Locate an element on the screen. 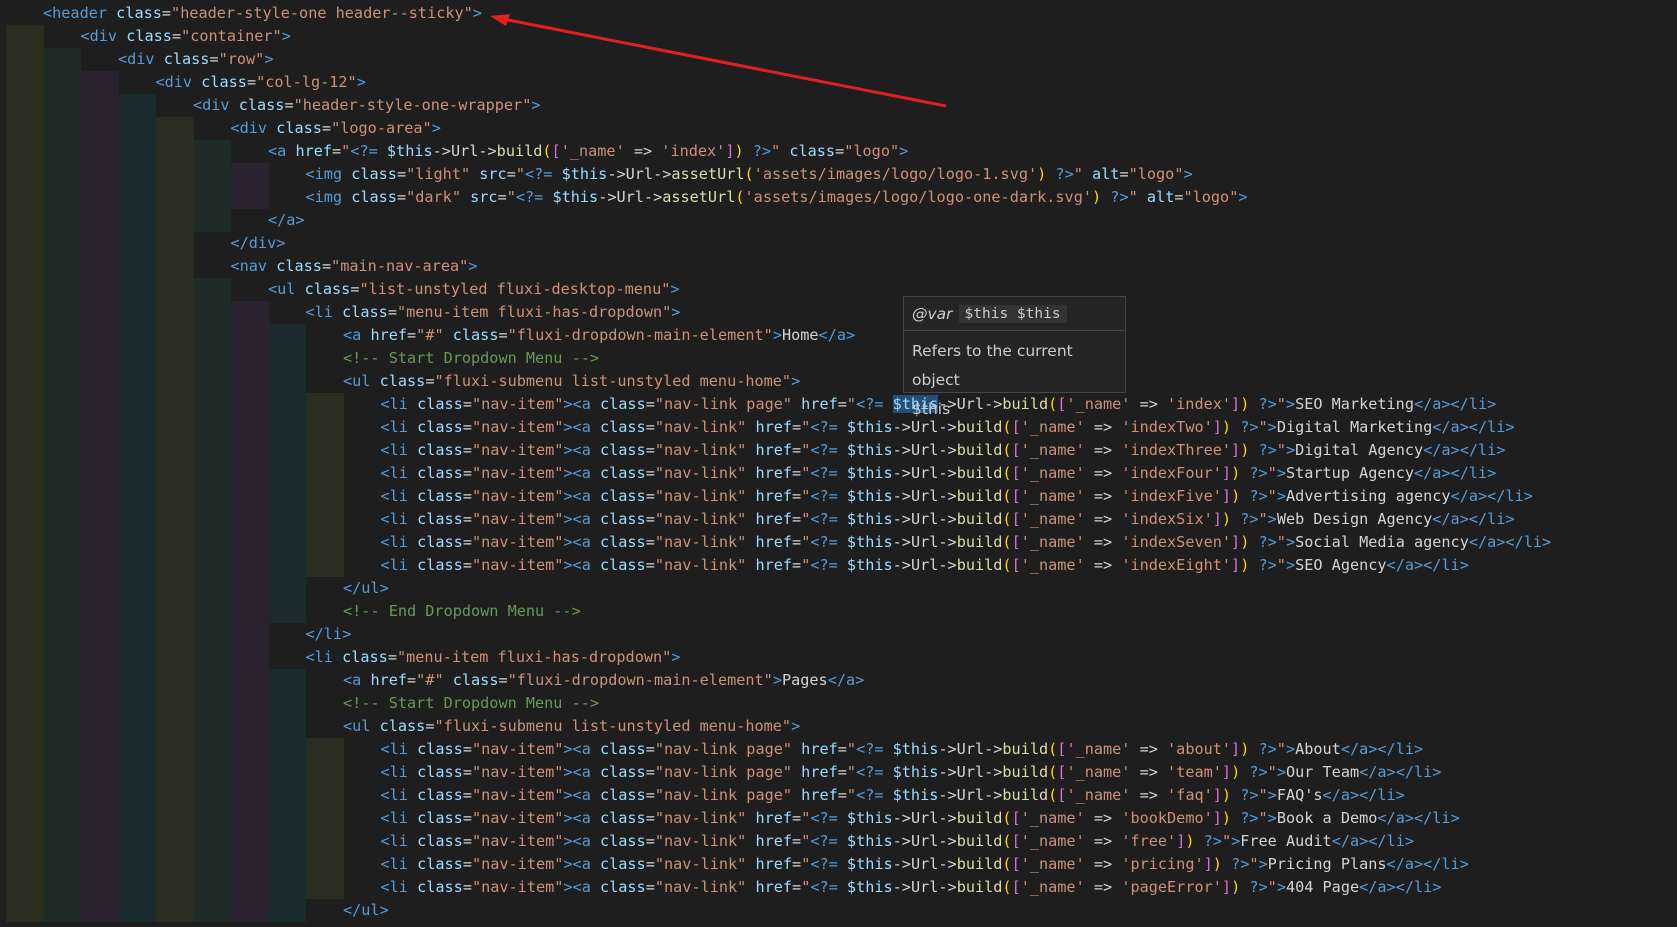  code-token: "main-nav-area" is located at coordinates (400, 266).